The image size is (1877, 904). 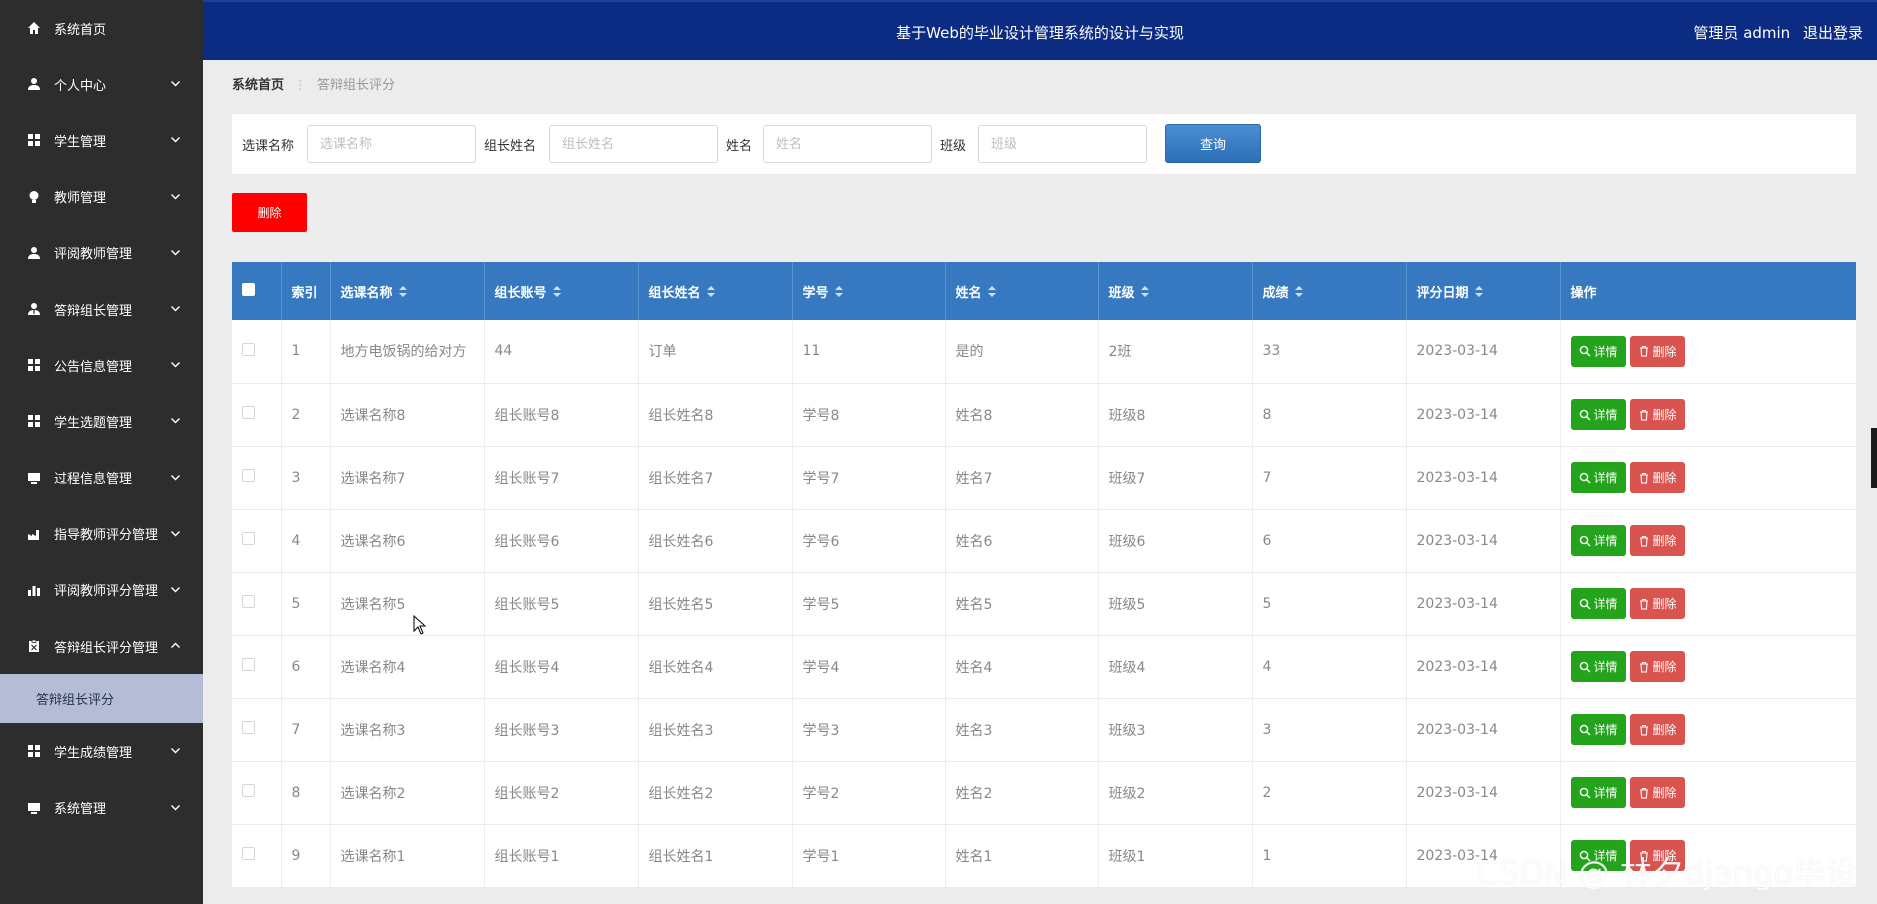 I want to click on chevron-up-icon, so click(x=175, y=645).